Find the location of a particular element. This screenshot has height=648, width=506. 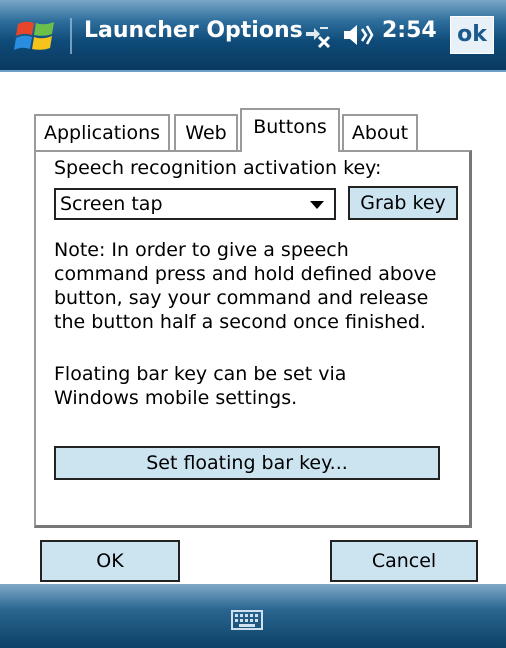

title-ok-button: ok is located at coordinates (472, 35).